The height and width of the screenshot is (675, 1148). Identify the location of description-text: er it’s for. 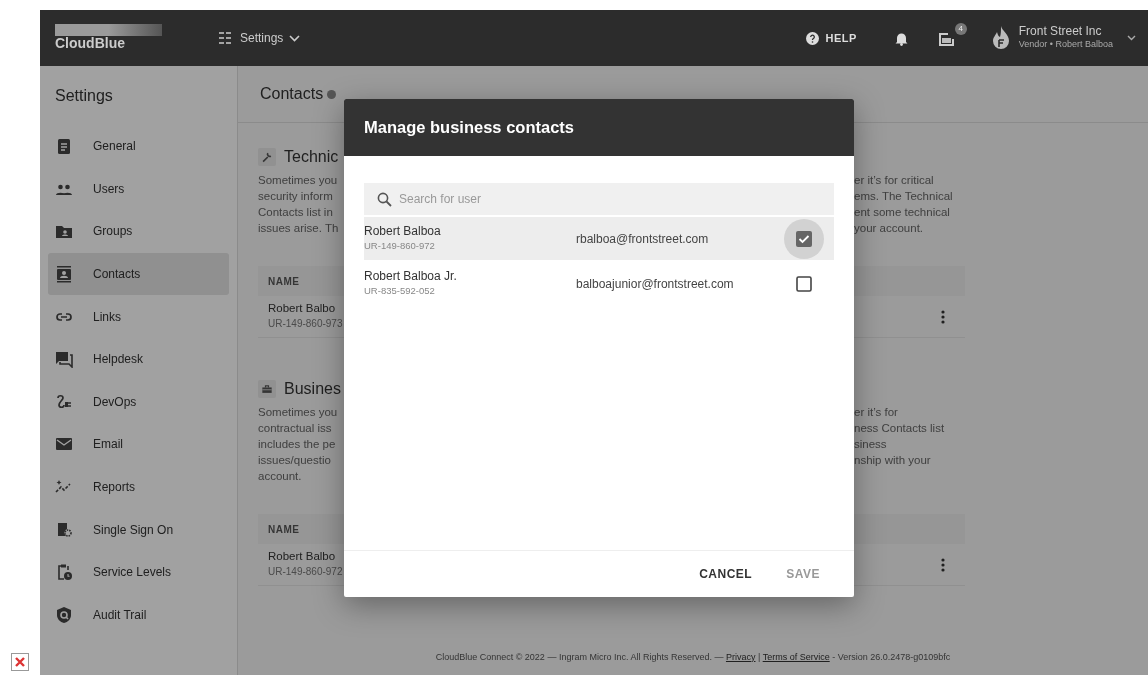
(876, 412).